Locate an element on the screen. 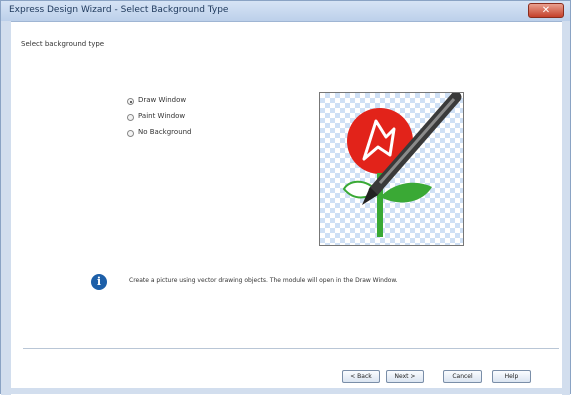 Image resolution: width=571 pixels, height=395 pixels. rose-leaf-right is located at coordinates (406, 192).